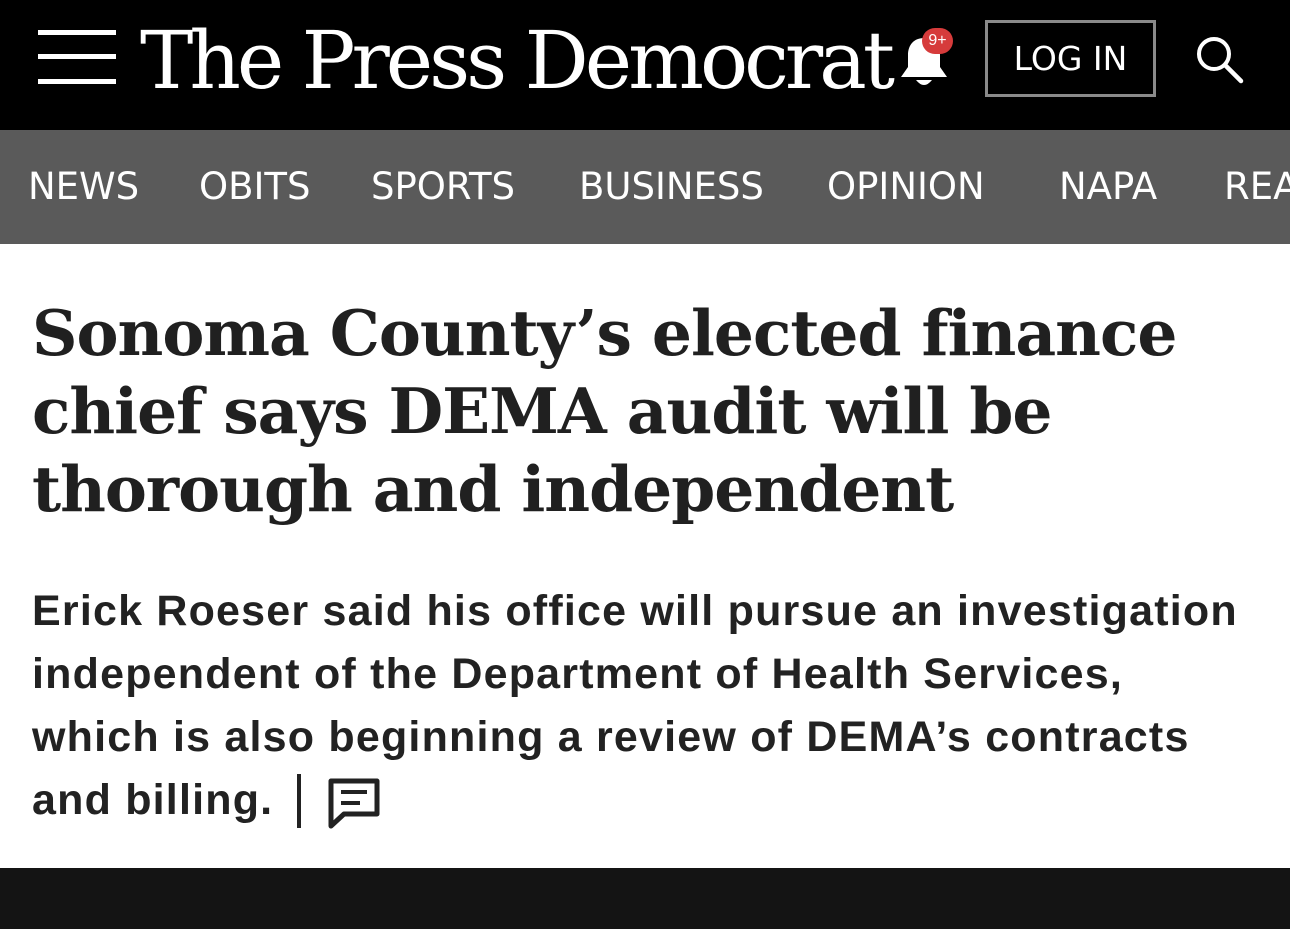  What do you see at coordinates (517, 61) in the screenshot?
I see `site-logo: The Press Democrat` at bounding box center [517, 61].